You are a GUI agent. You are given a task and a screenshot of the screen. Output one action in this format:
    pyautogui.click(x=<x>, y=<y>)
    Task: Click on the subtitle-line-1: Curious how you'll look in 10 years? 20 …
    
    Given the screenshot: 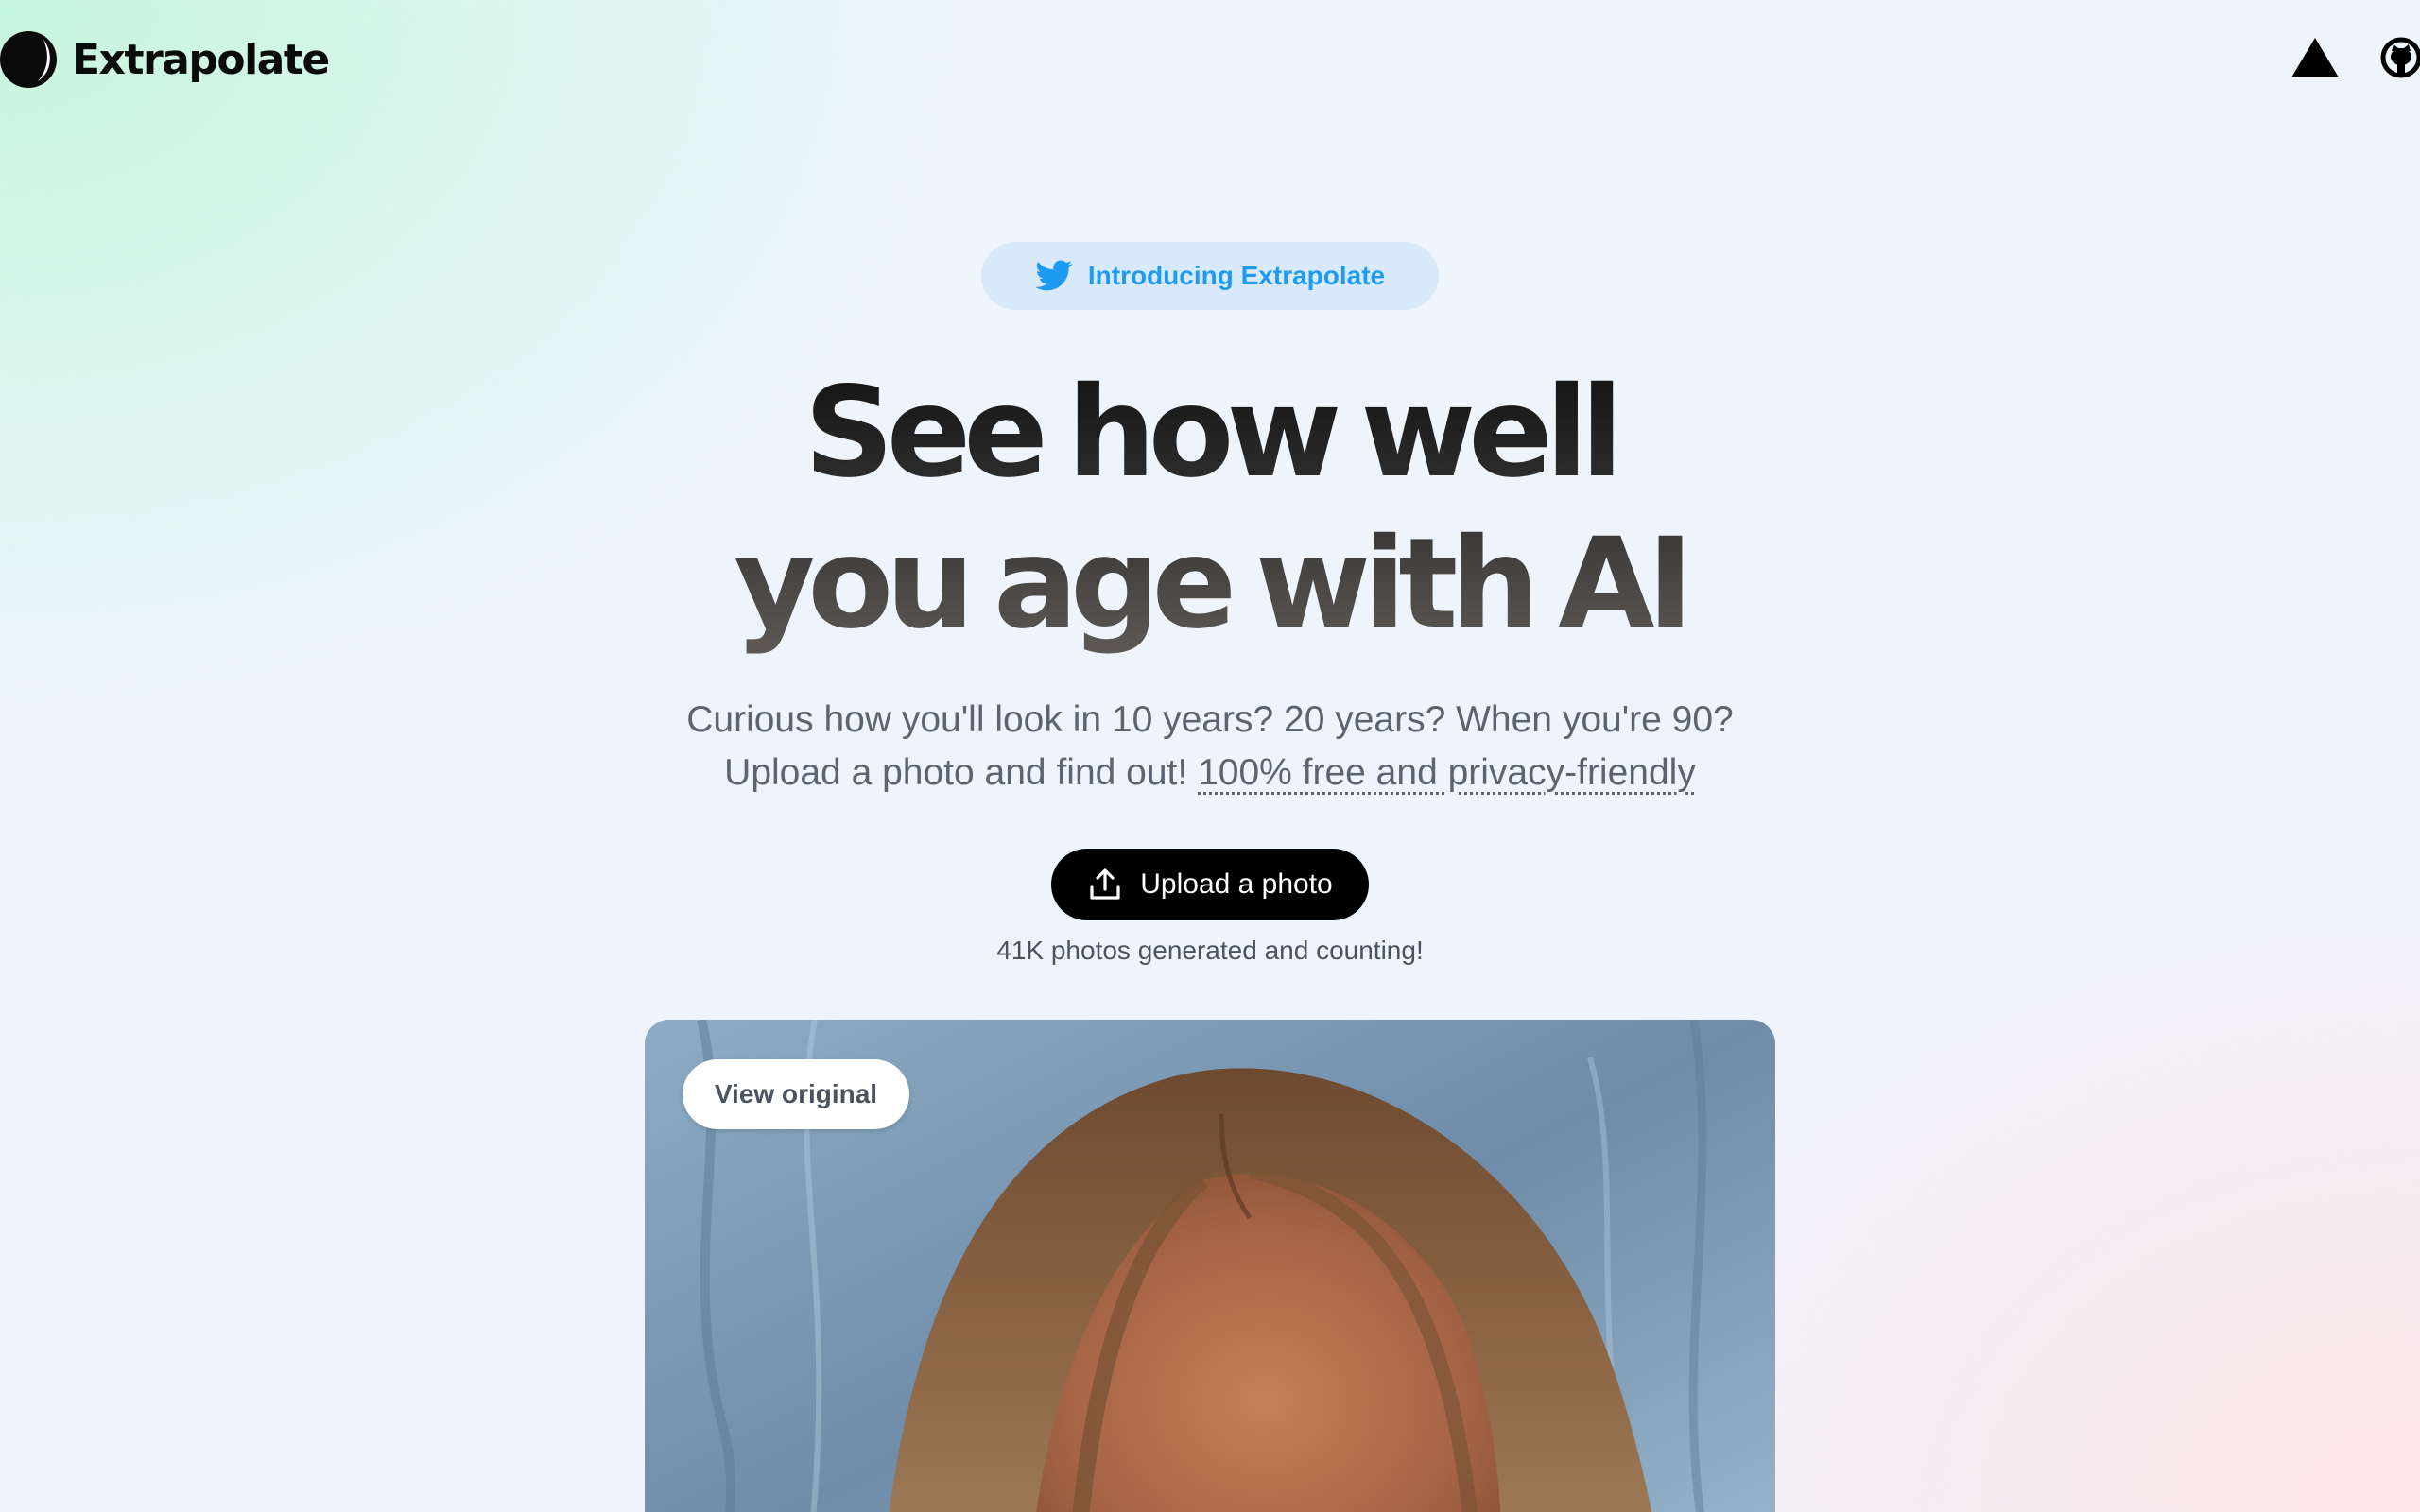 What is the action you would take?
    pyautogui.click(x=1210, y=719)
    